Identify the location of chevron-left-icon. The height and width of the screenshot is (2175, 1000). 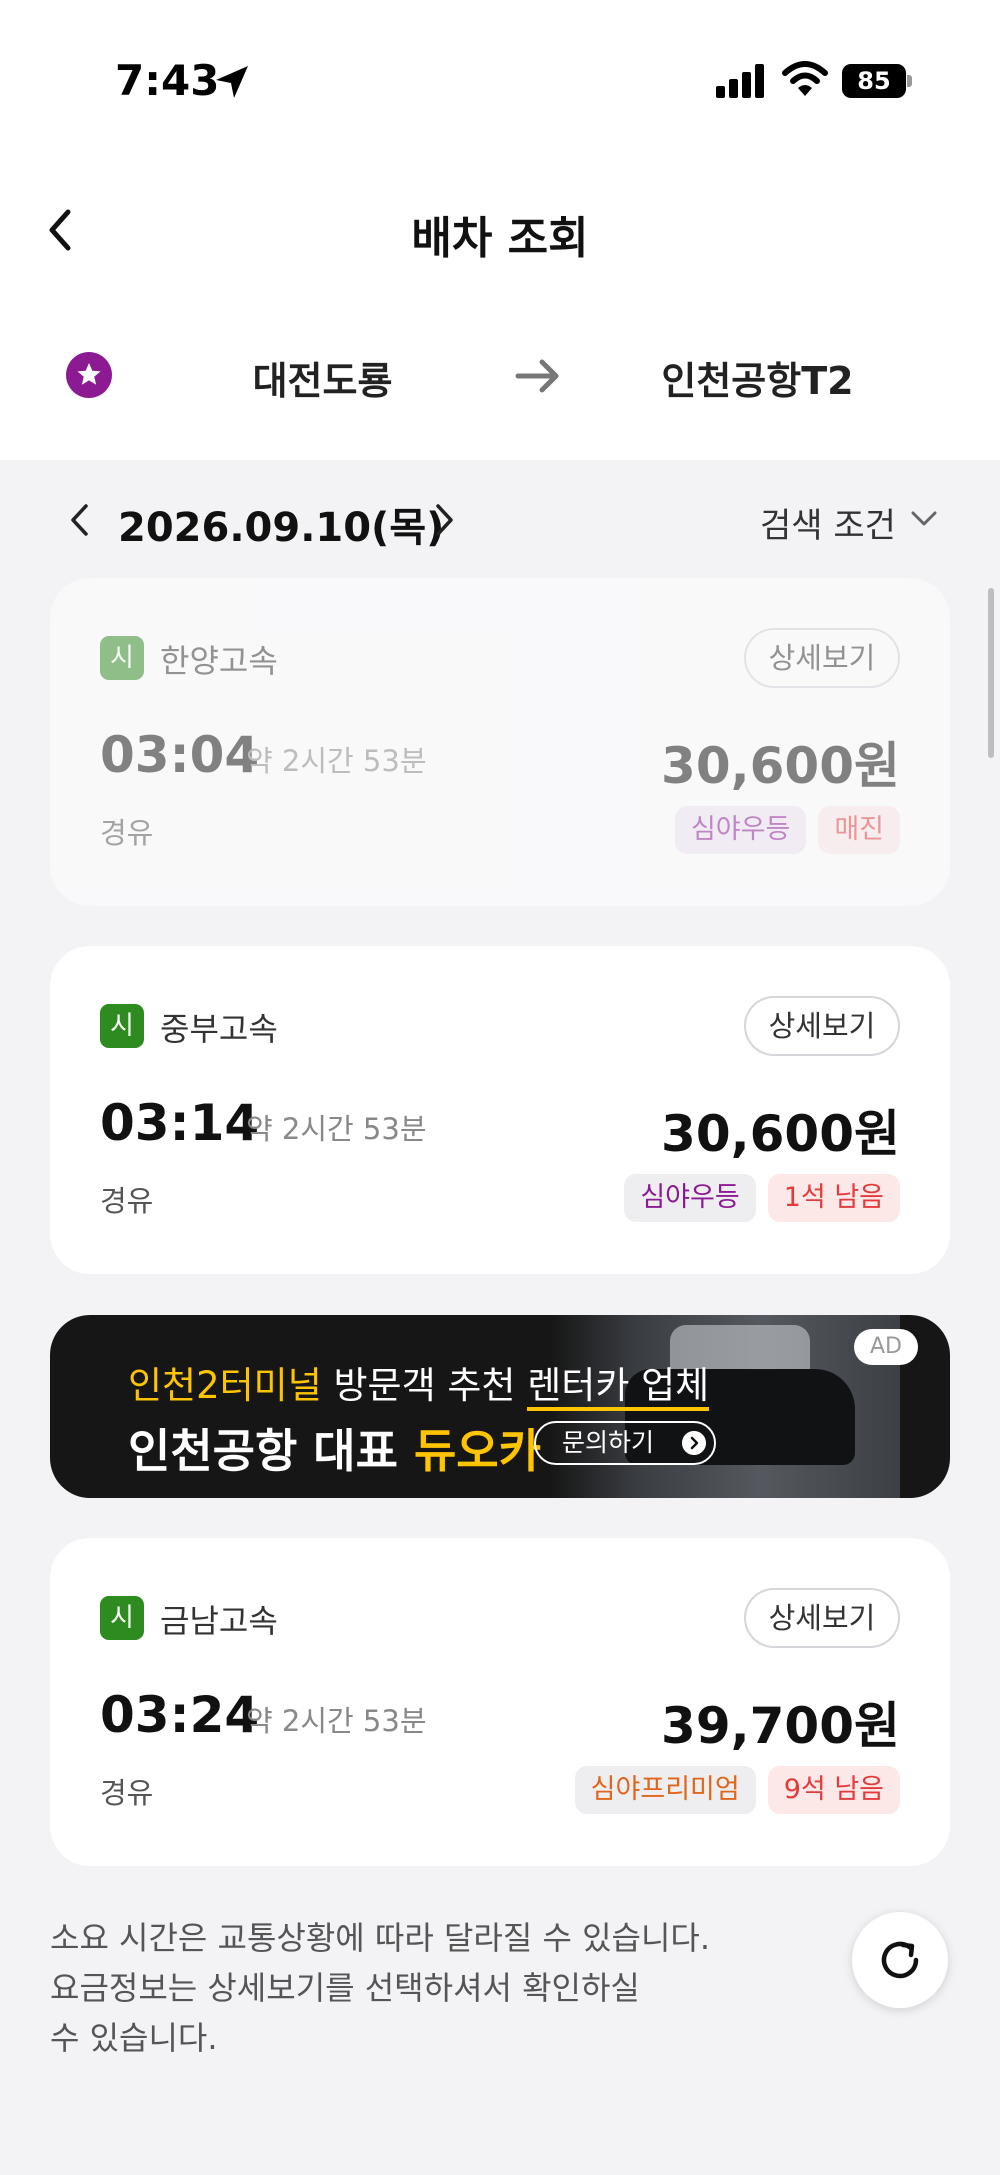
(79, 520).